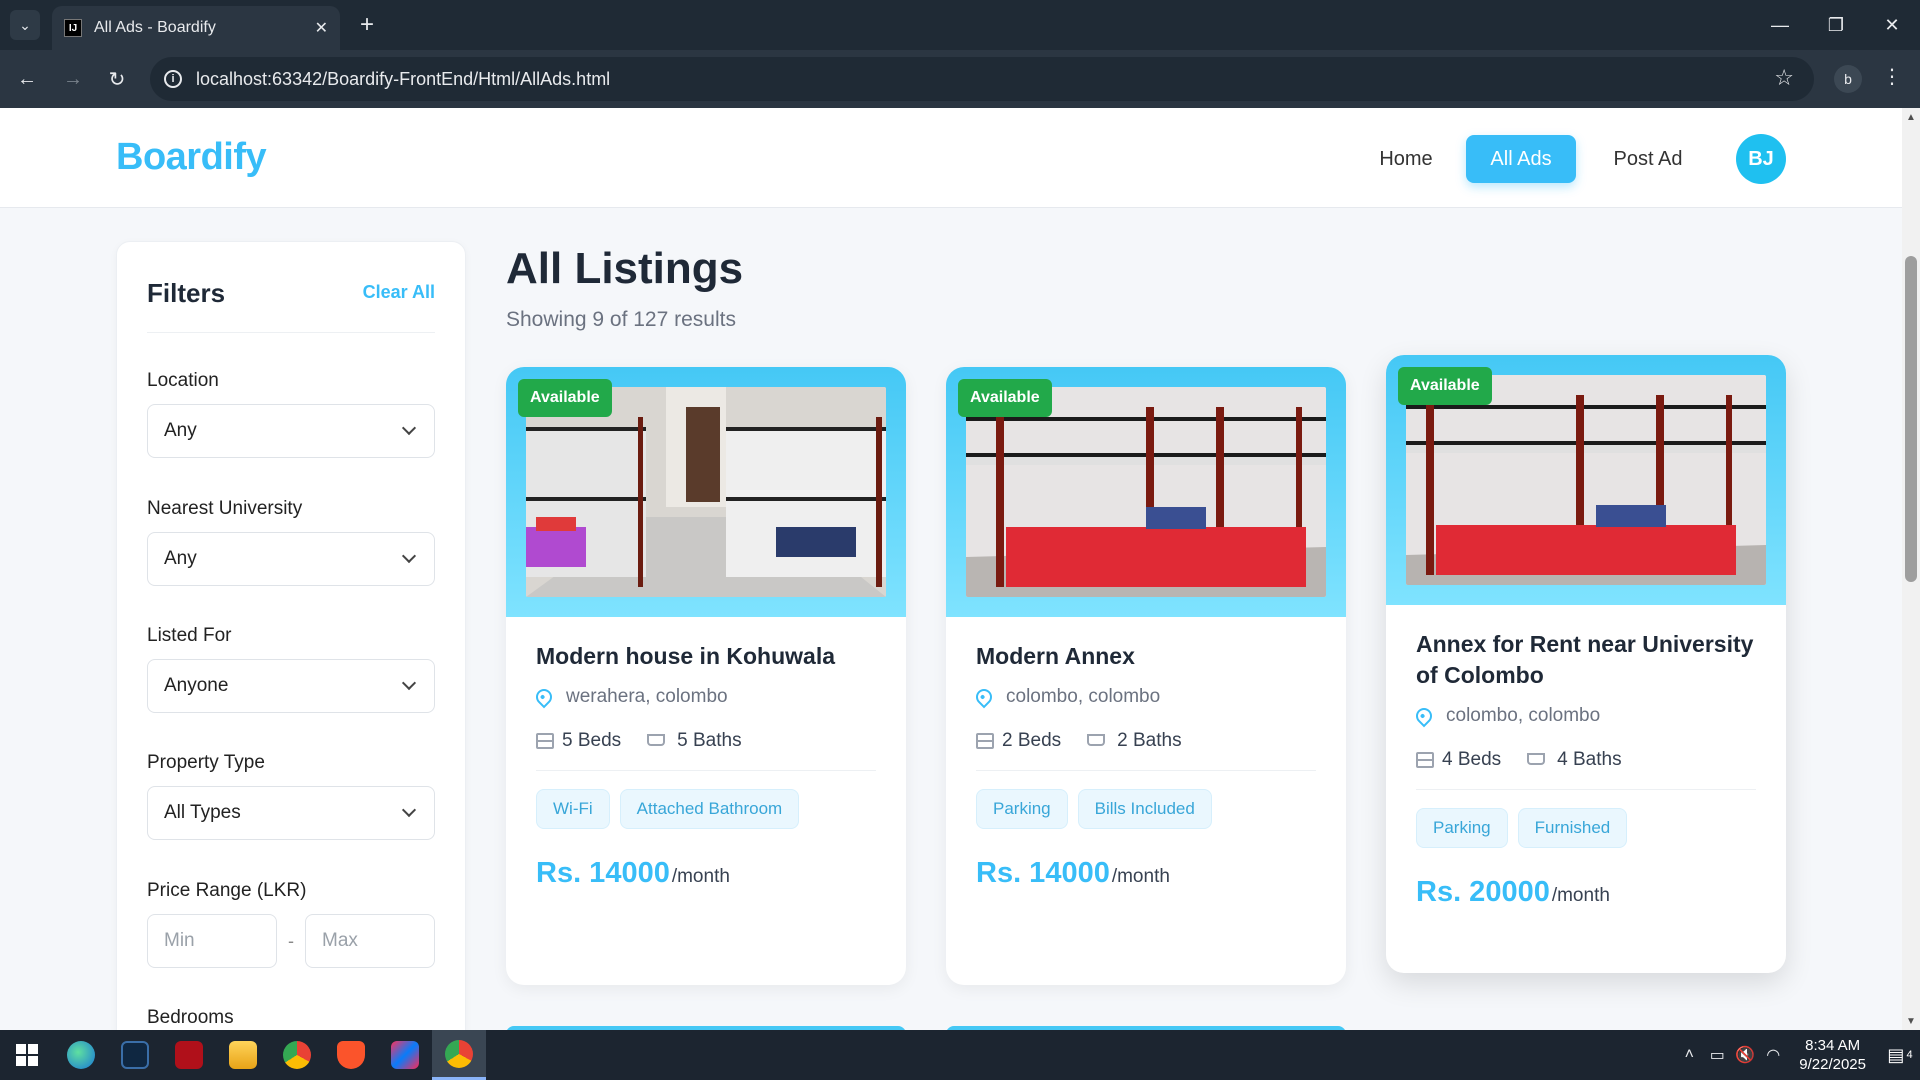 Image resolution: width=1920 pixels, height=1080 pixels. What do you see at coordinates (1523, 715) in the screenshot?
I see `listing-location-text: colombo, colombo` at bounding box center [1523, 715].